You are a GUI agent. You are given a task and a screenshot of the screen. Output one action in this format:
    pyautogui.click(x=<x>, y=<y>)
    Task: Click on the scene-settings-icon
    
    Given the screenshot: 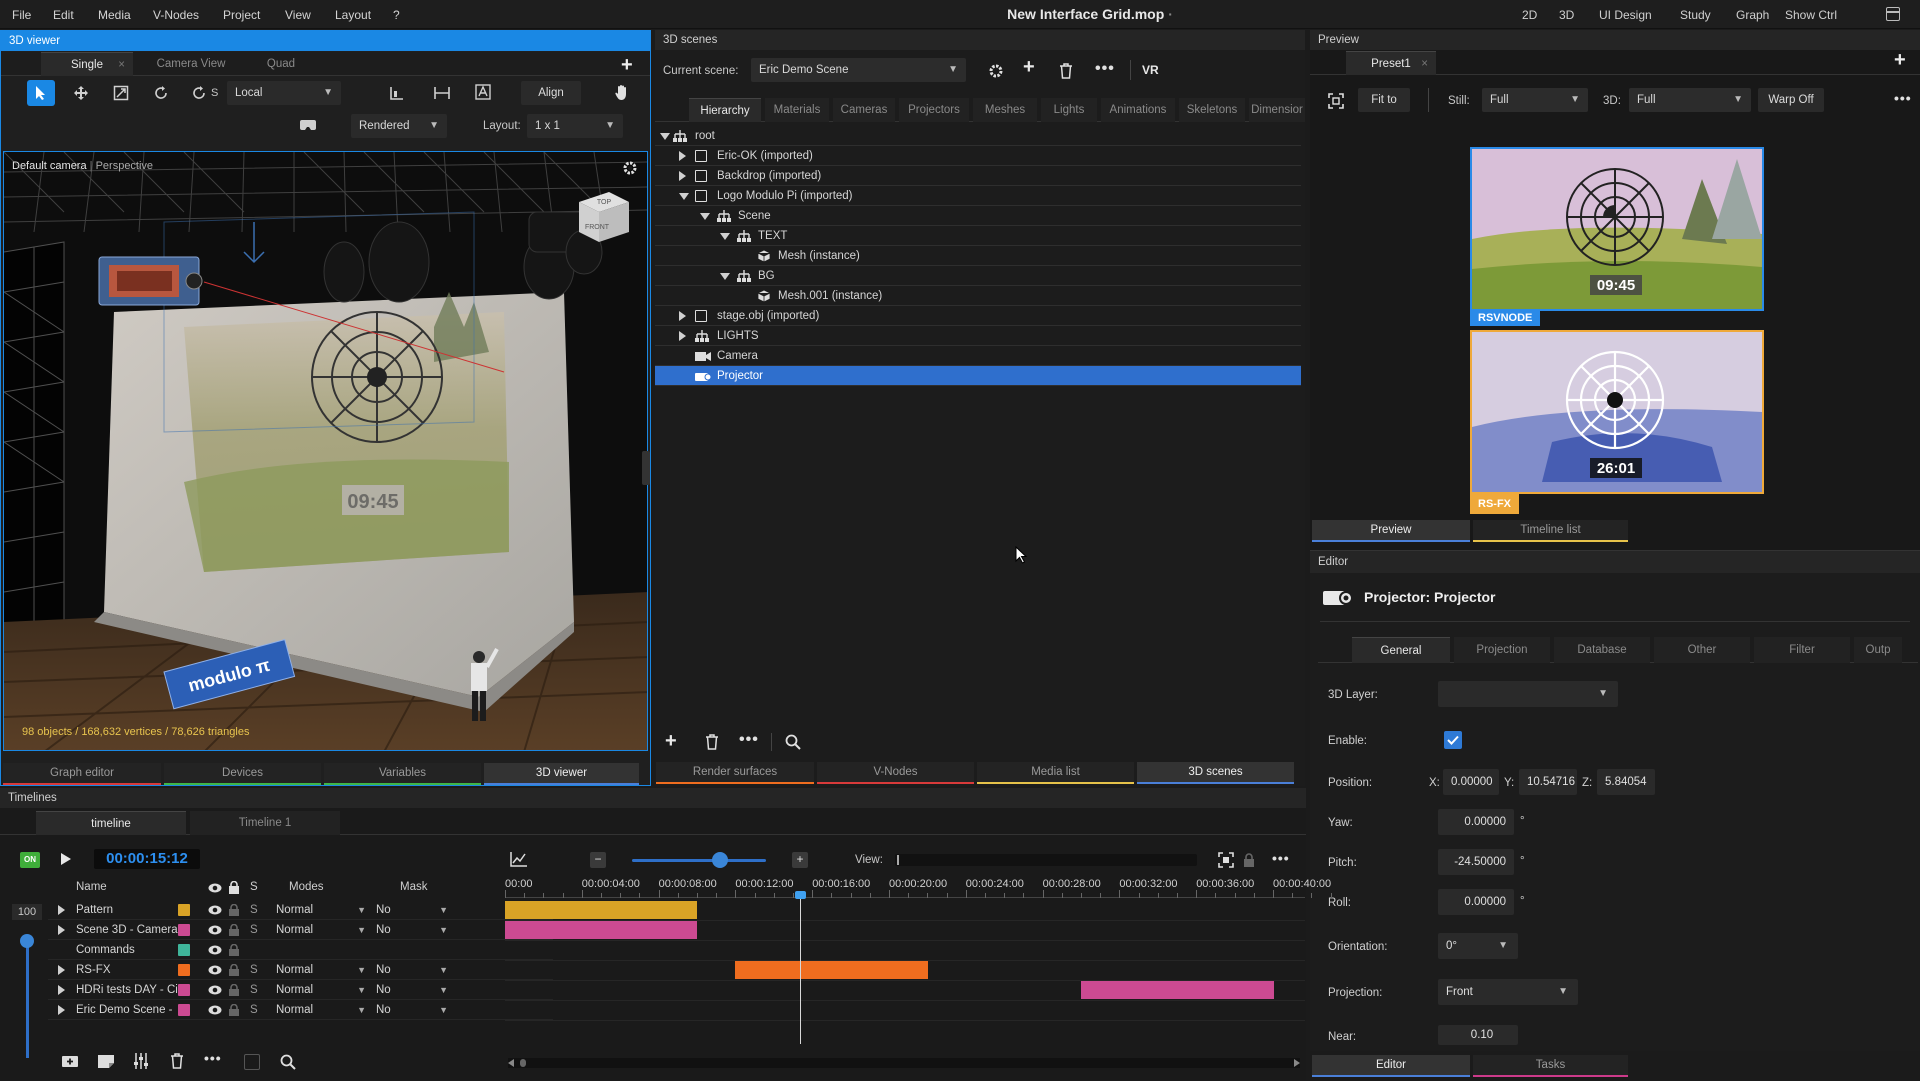 What is the action you would take?
    pyautogui.click(x=996, y=71)
    